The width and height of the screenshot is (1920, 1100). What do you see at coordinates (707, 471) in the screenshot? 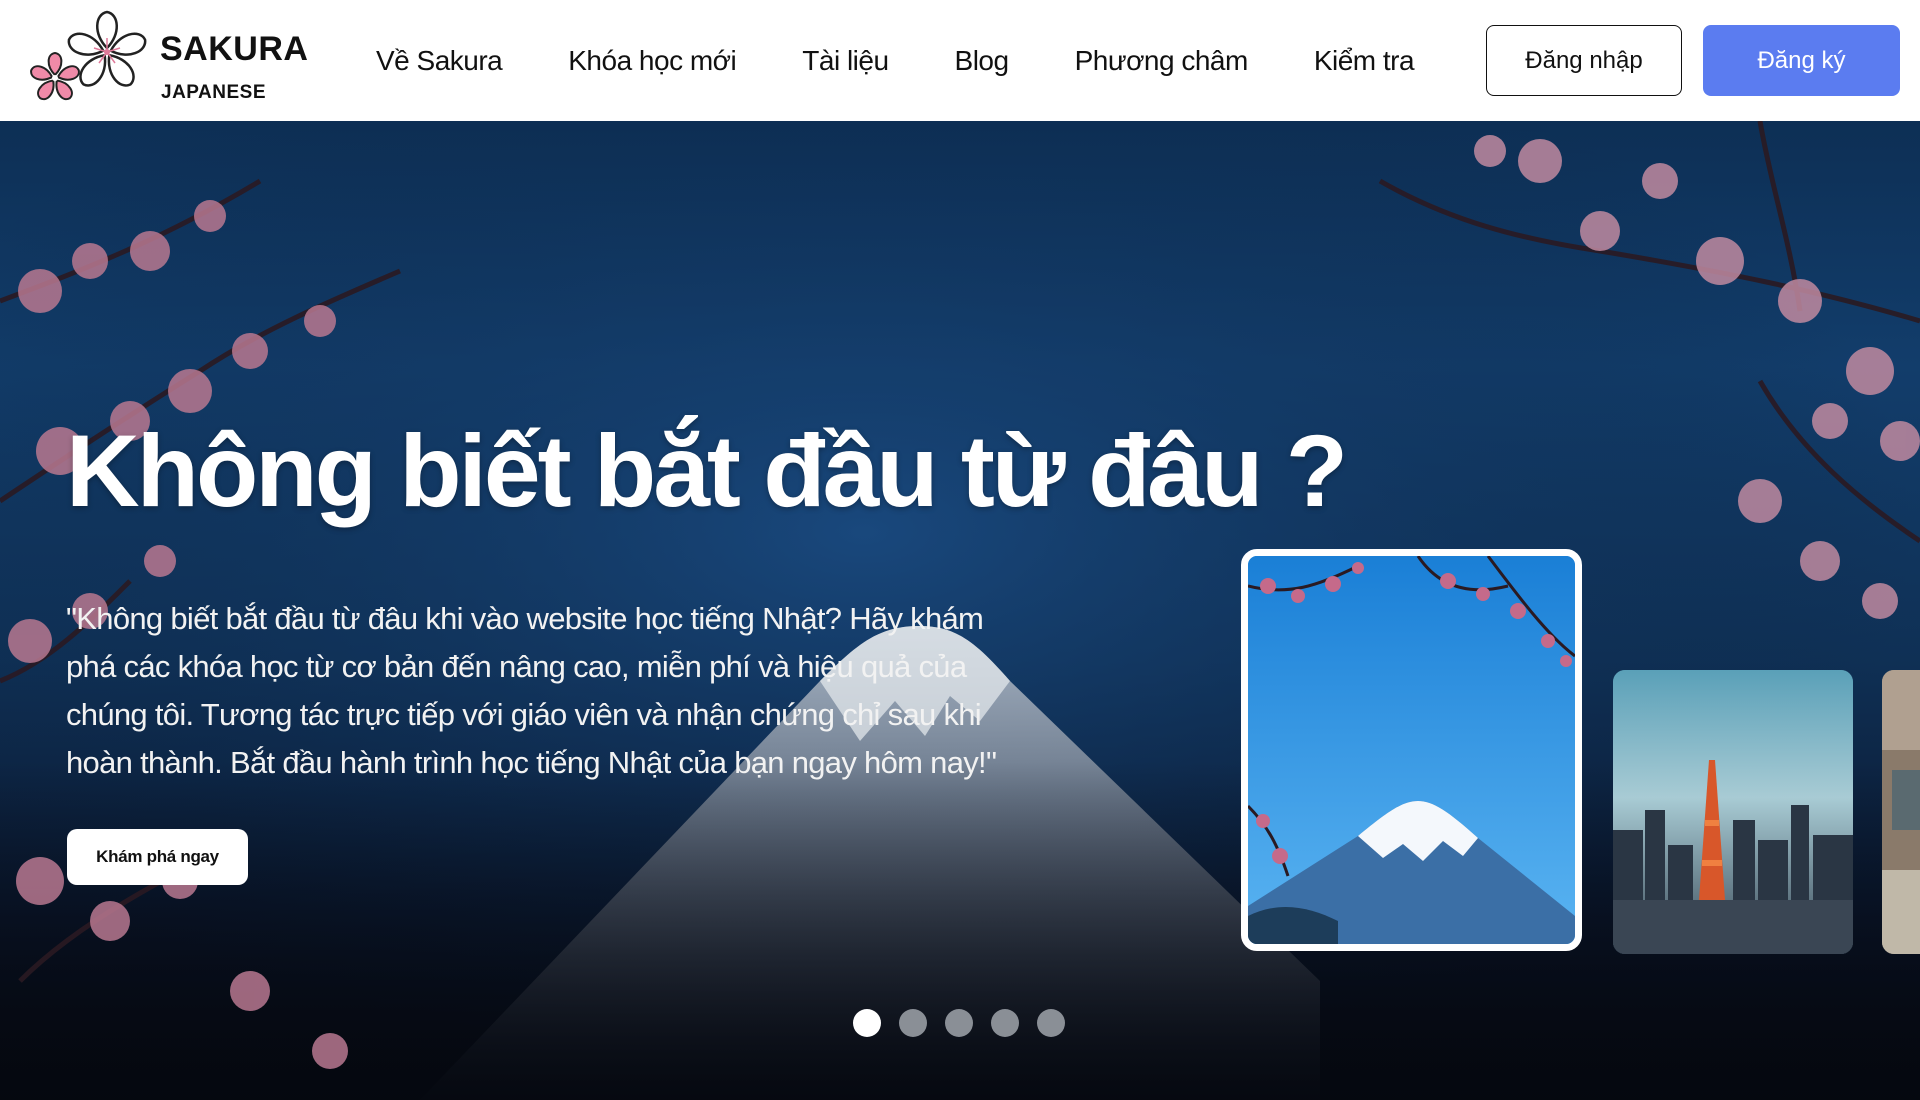
I see `hero-title: Không biết bắt đầu từ đâu ?` at bounding box center [707, 471].